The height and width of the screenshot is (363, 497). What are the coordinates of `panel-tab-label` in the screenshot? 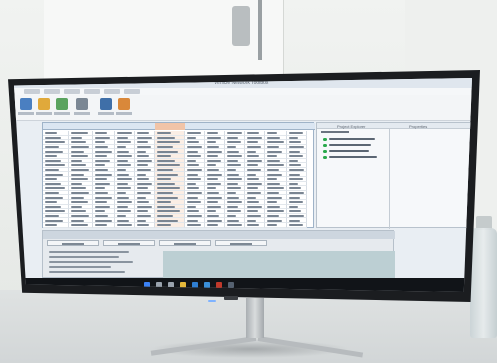 It's located at (185, 243).